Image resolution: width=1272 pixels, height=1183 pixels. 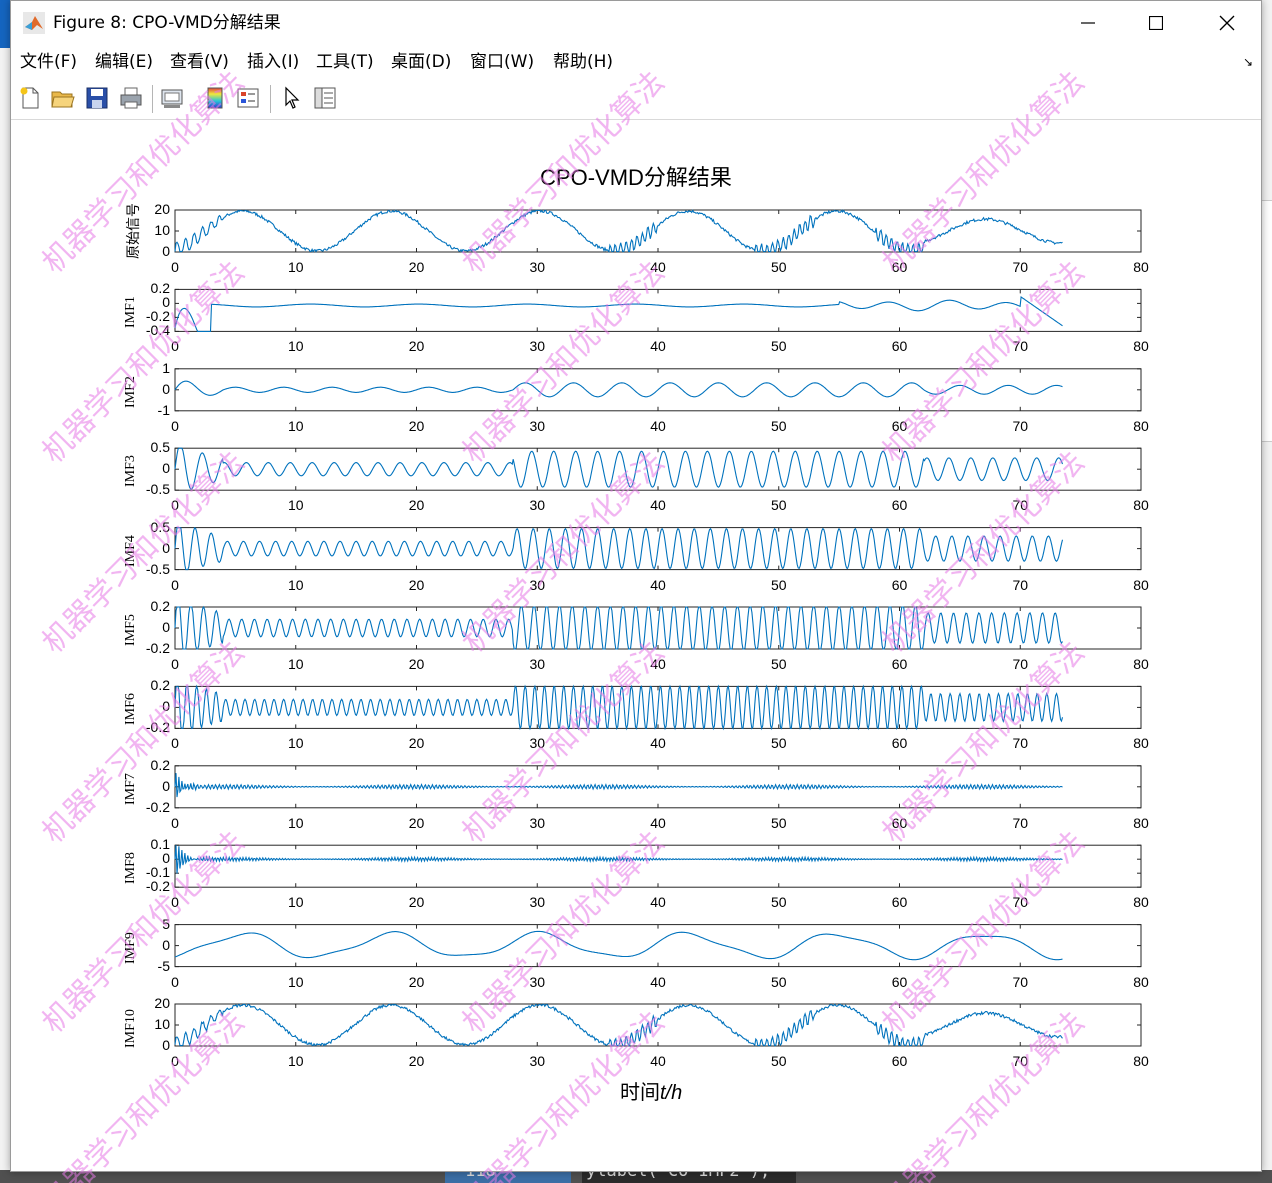 I want to click on property-inspector-icon, so click(x=325, y=98).